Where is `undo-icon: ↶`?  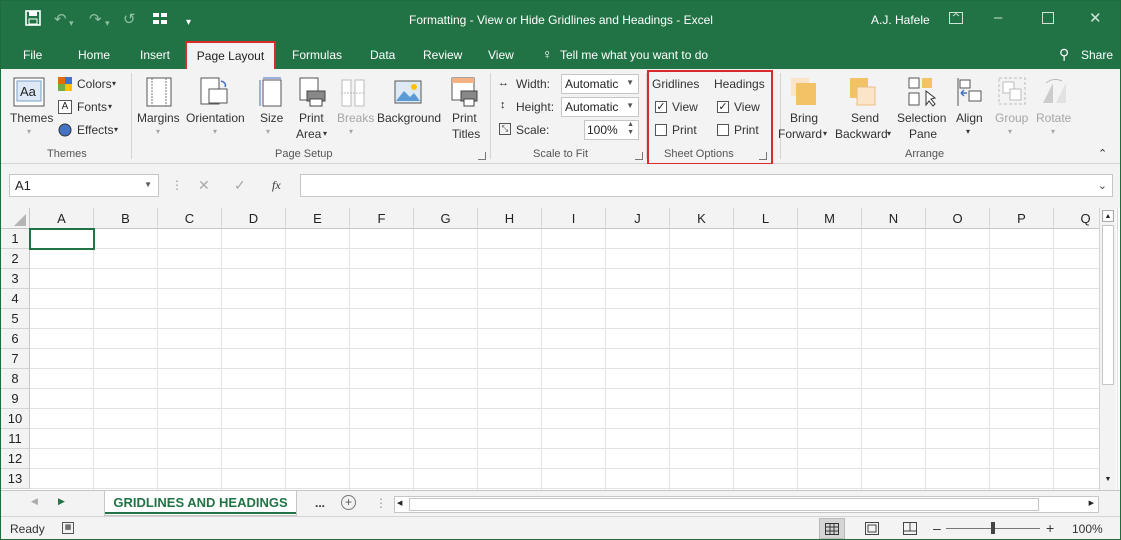
undo-icon: ↶ is located at coordinates (60, 20).